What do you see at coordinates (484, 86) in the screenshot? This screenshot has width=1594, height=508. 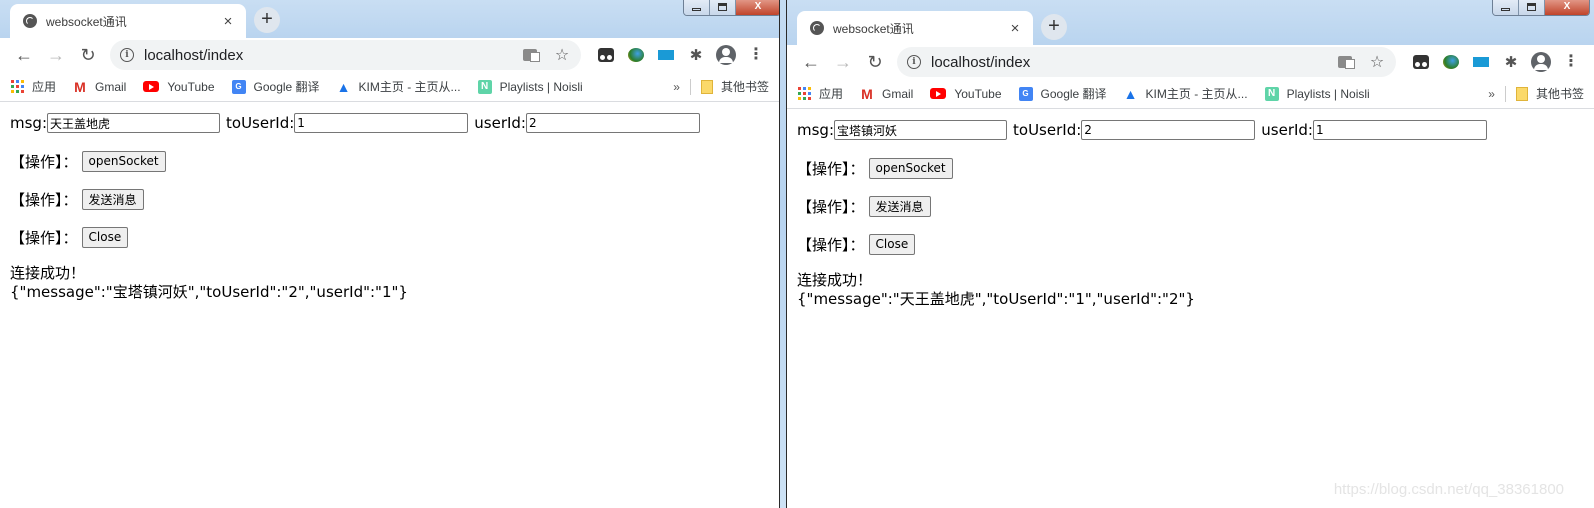 I see `noisli-icon: N` at bounding box center [484, 86].